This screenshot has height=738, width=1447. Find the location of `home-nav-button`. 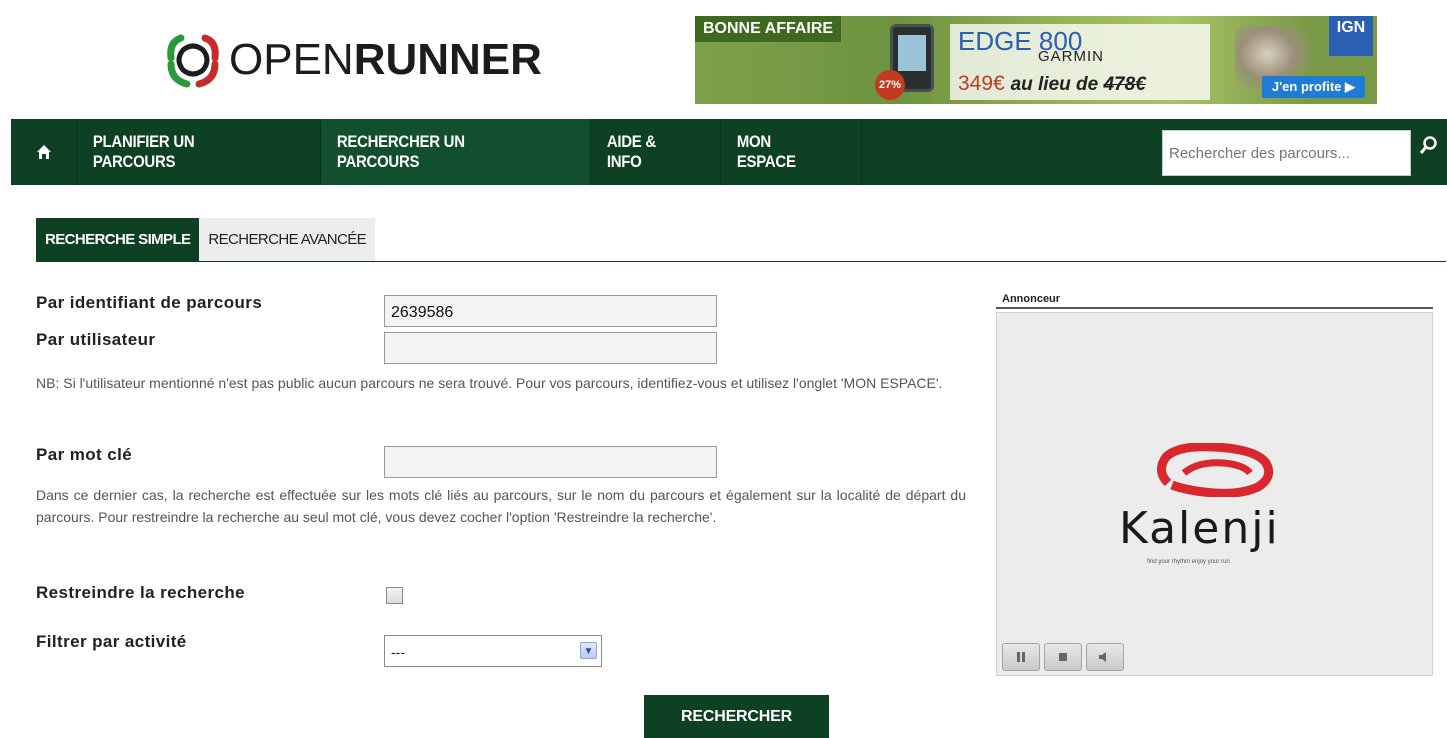

home-nav-button is located at coordinates (44, 152).